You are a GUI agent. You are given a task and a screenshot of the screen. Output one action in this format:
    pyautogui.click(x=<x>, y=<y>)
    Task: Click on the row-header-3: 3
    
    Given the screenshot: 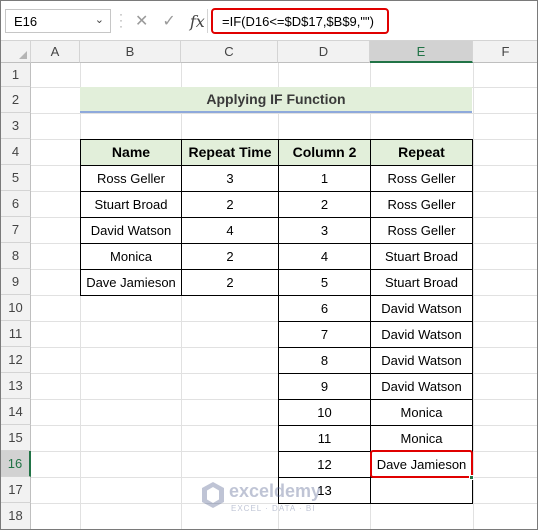 What is the action you would take?
    pyautogui.click(x=16, y=126)
    